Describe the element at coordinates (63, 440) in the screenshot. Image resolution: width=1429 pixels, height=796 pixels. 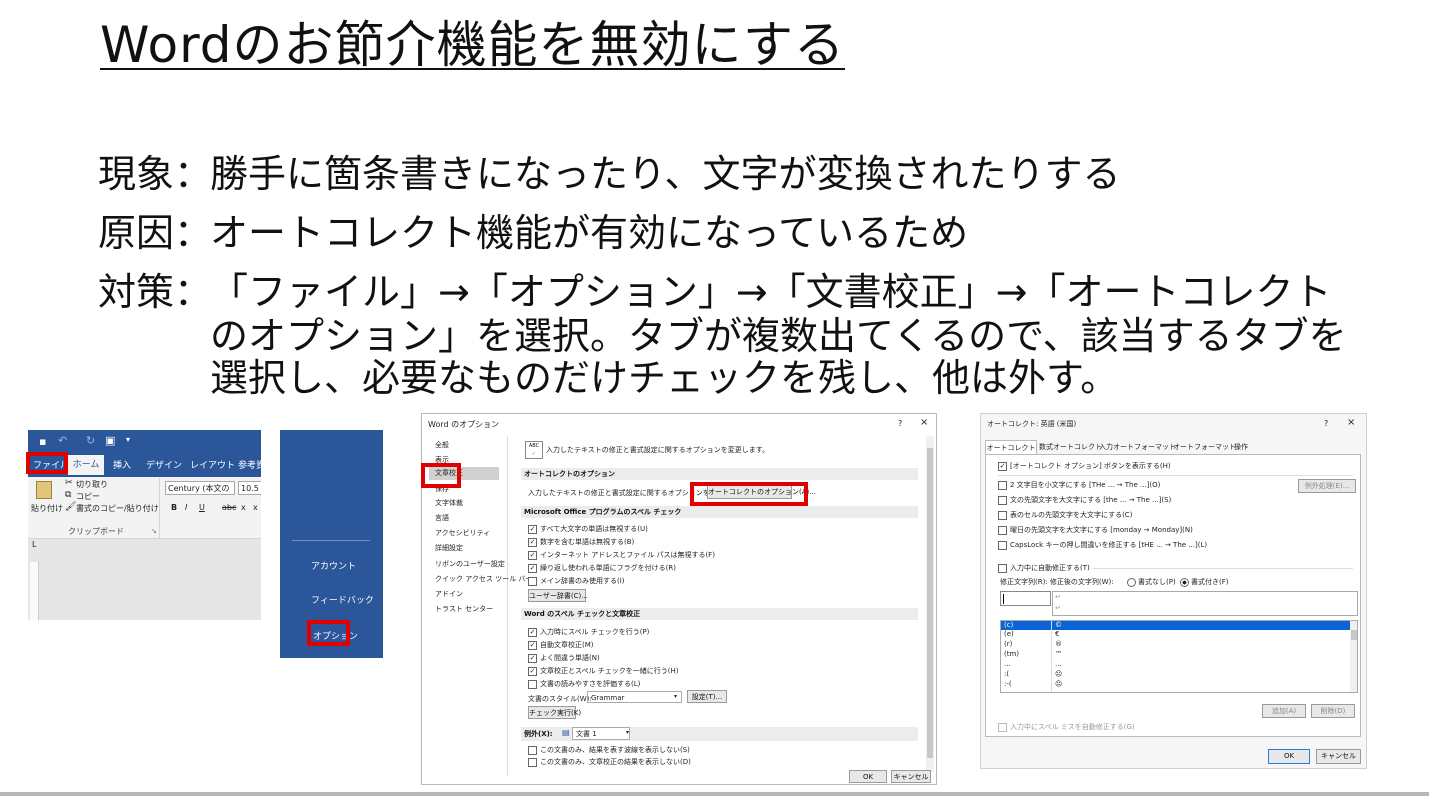
I see `undo-icon: ↶` at that location.